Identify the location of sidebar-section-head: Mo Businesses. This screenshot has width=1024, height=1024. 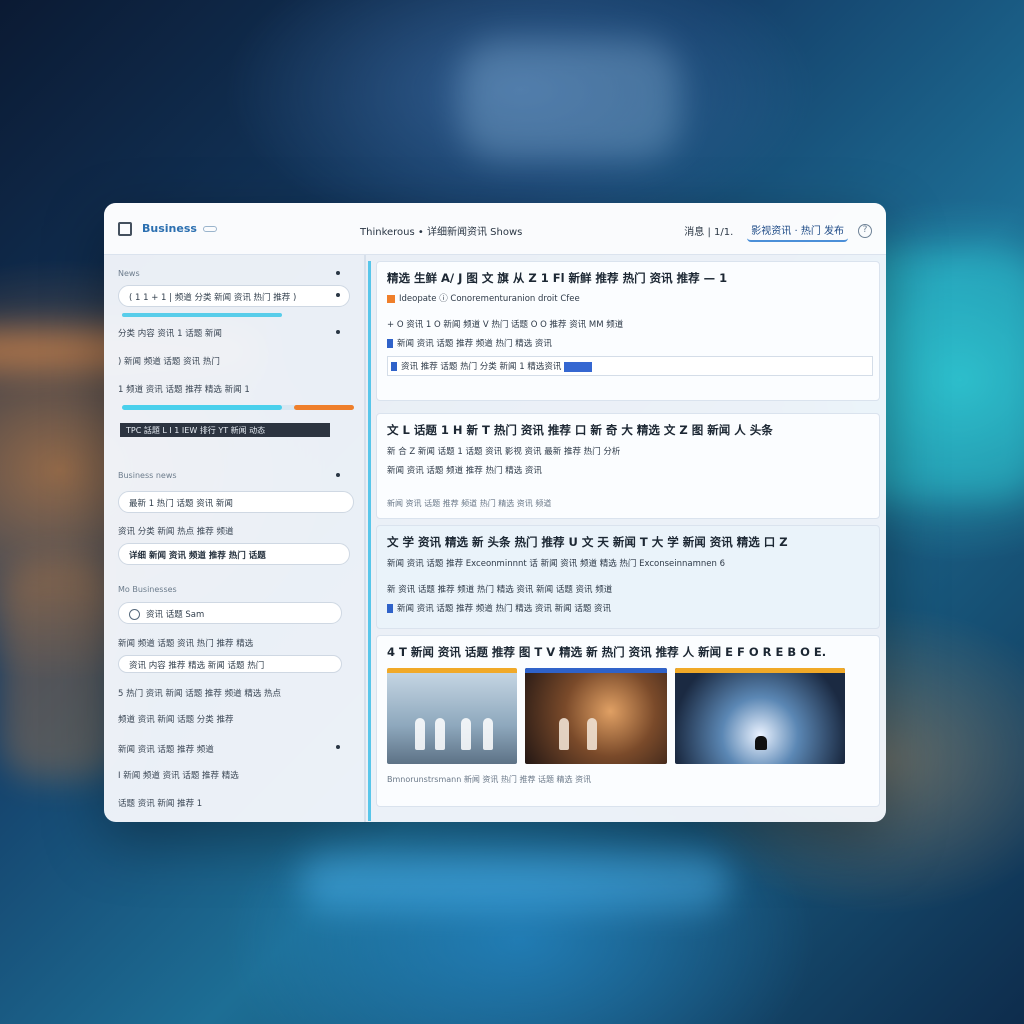
(147, 589).